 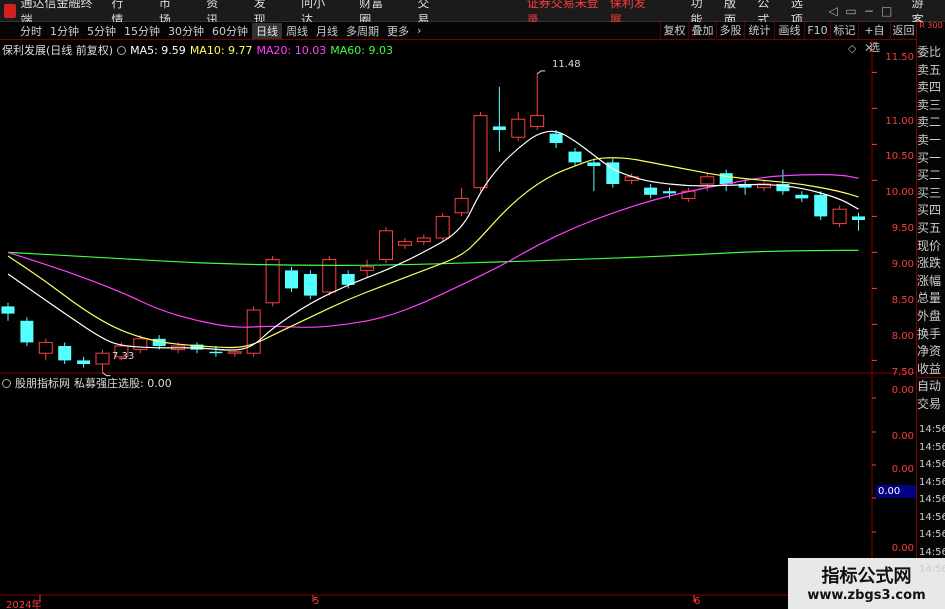 I want to click on period-5m: 5分钟, so click(x=101, y=31).